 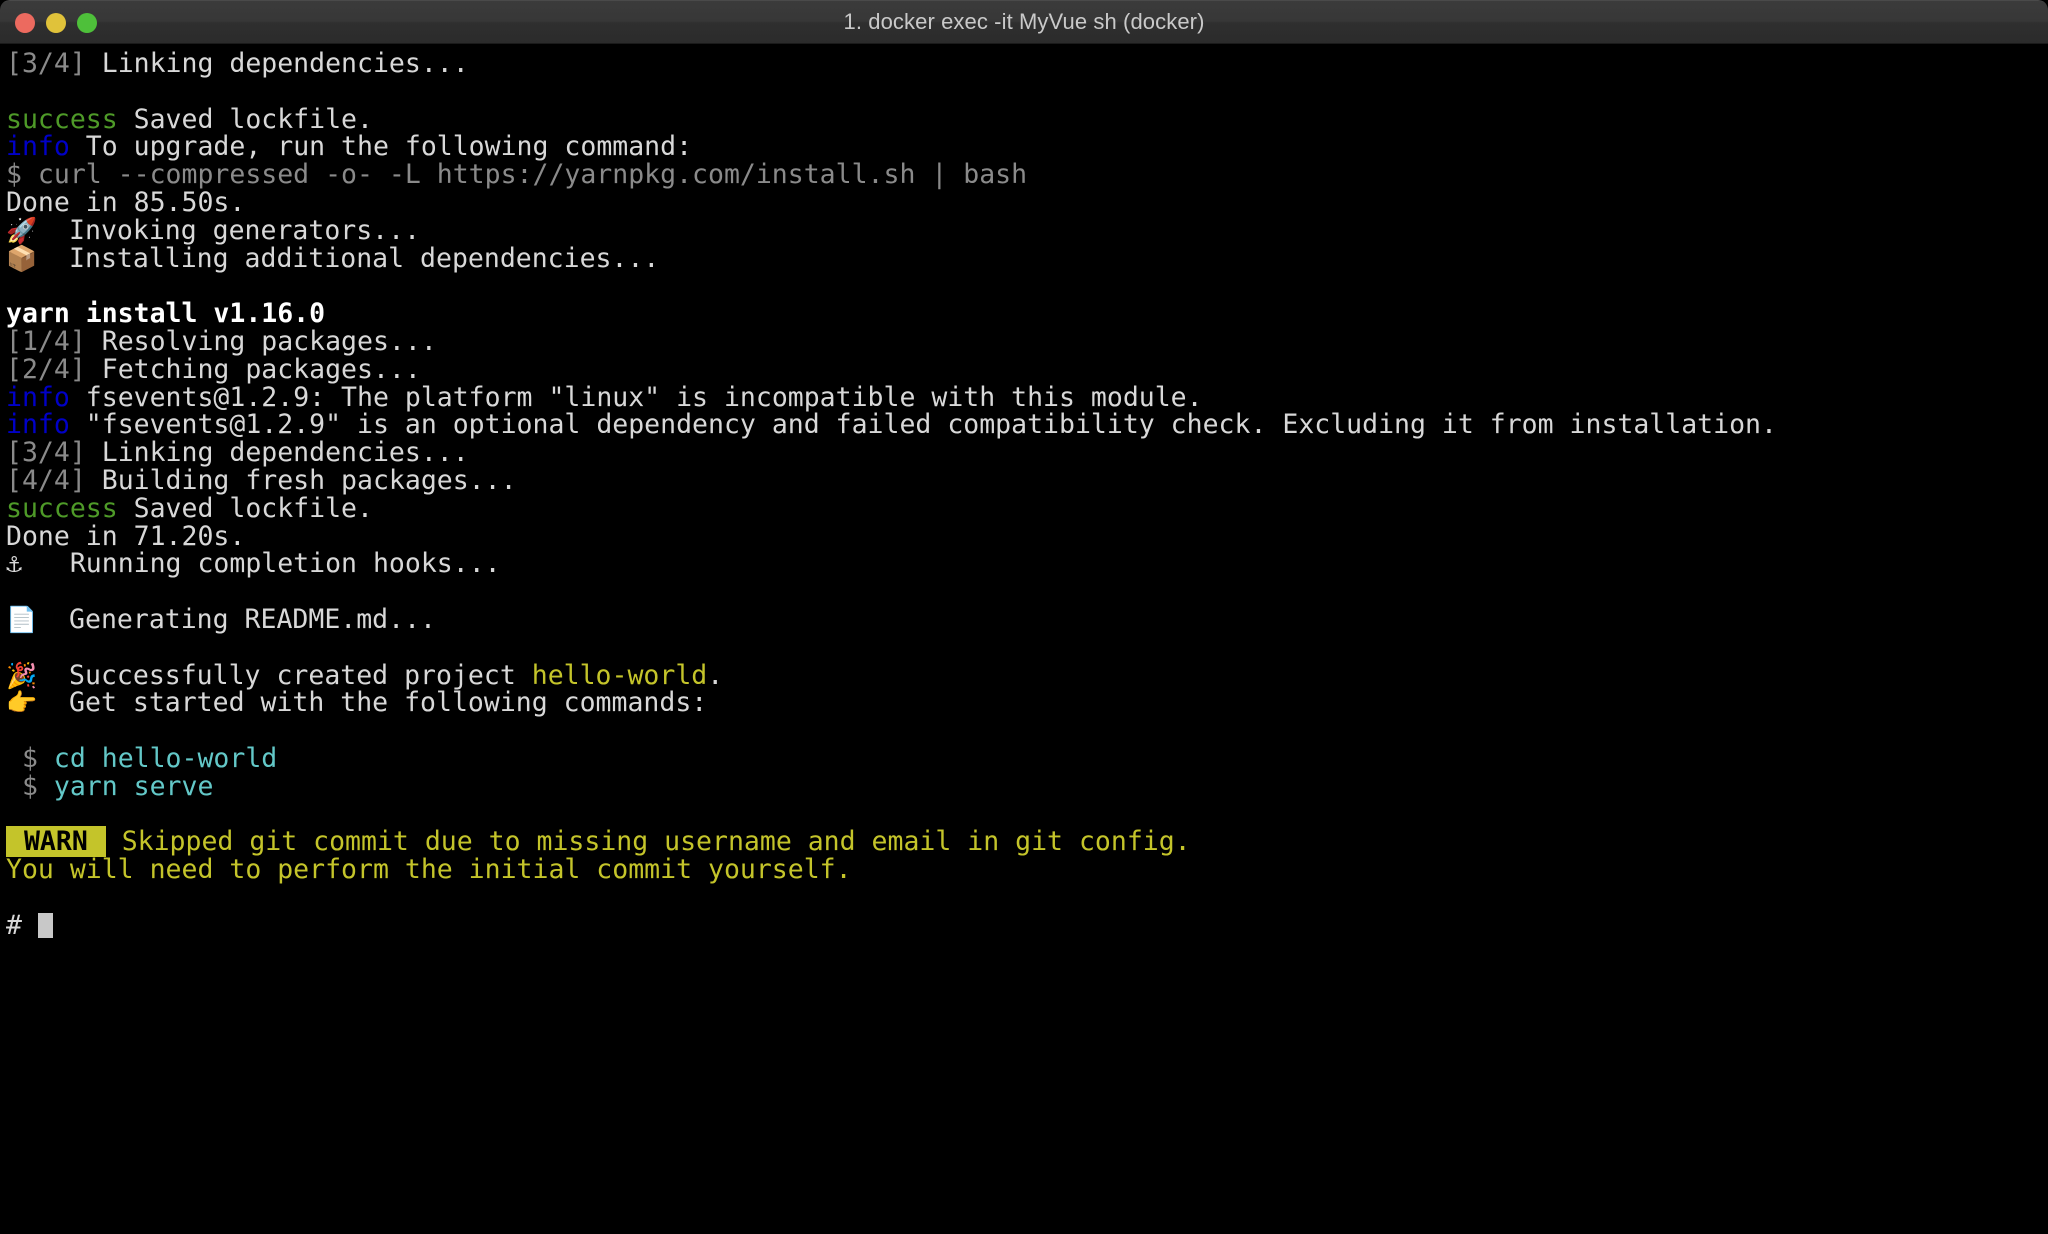 I want to click on terminal-text: Done in 71.20s., so click(x=126, y=536).